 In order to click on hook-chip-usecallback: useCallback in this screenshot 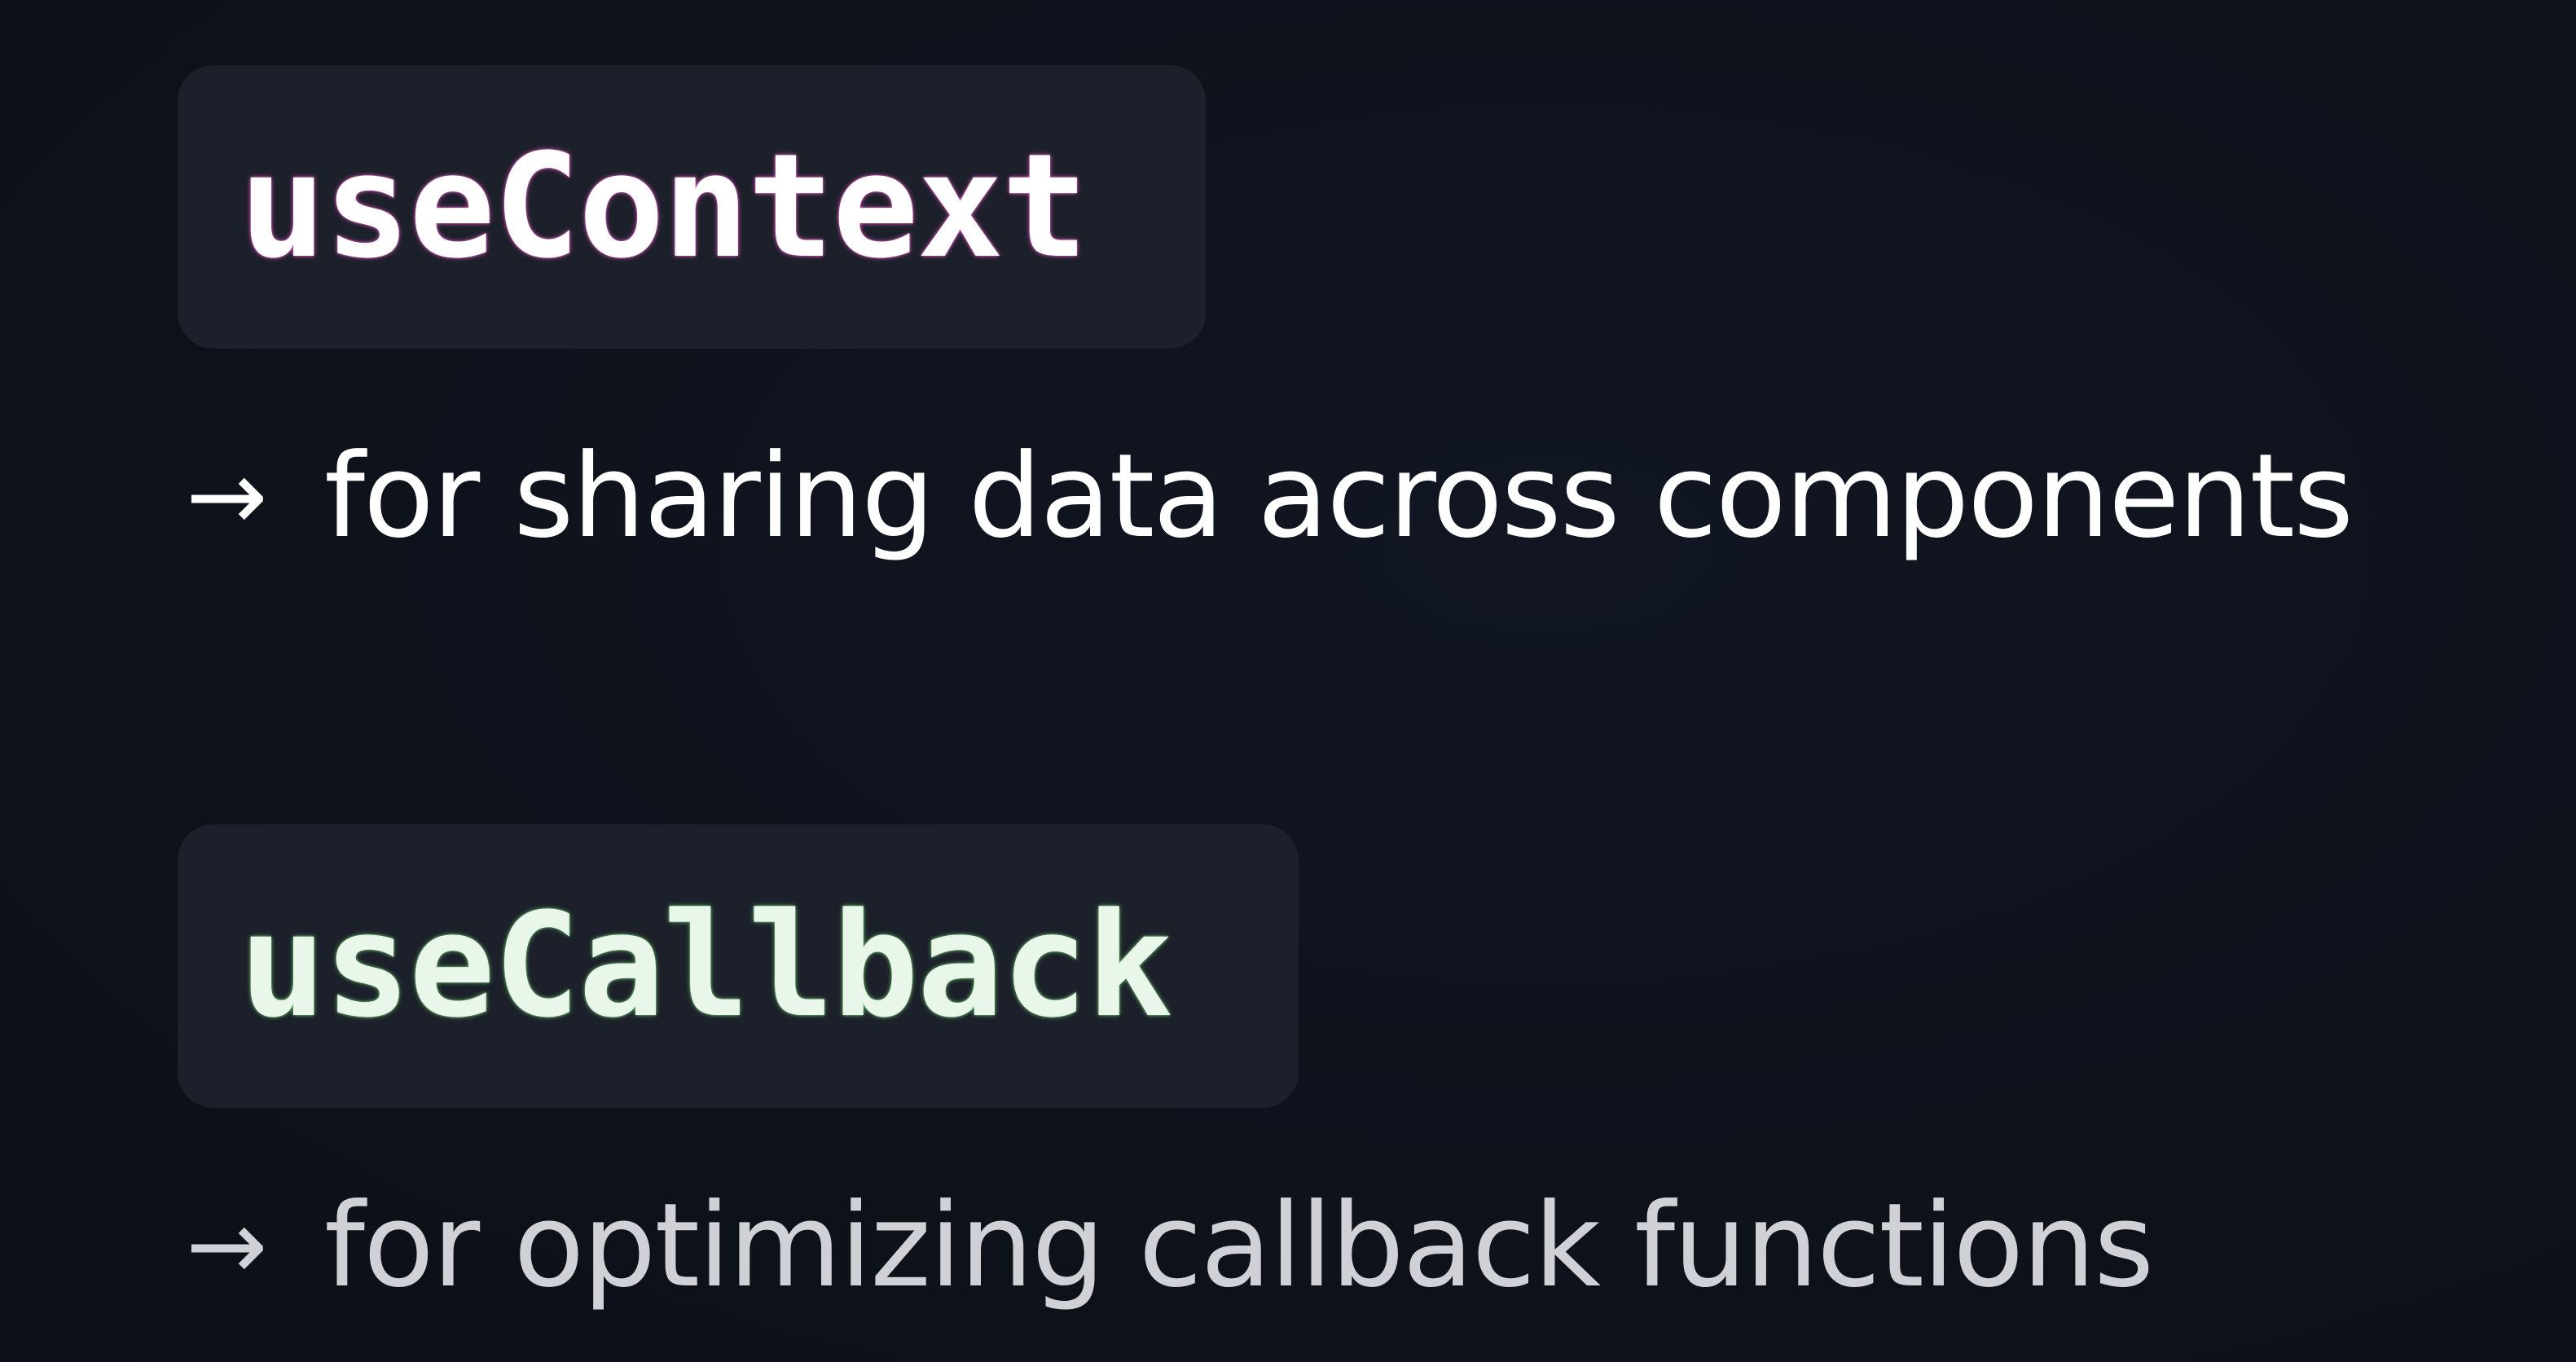, I will do `click(738, 966)`.